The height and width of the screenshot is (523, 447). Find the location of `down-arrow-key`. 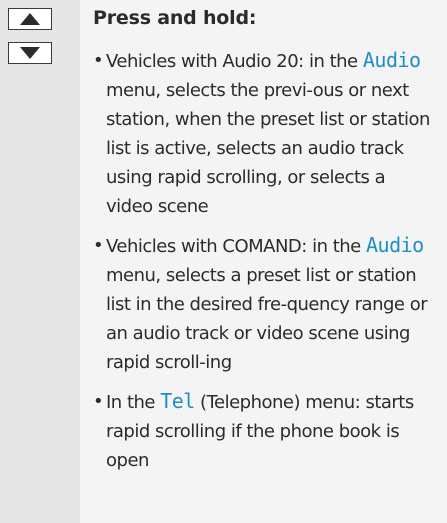

down-arrow-key is located at coordinates (30, 53).